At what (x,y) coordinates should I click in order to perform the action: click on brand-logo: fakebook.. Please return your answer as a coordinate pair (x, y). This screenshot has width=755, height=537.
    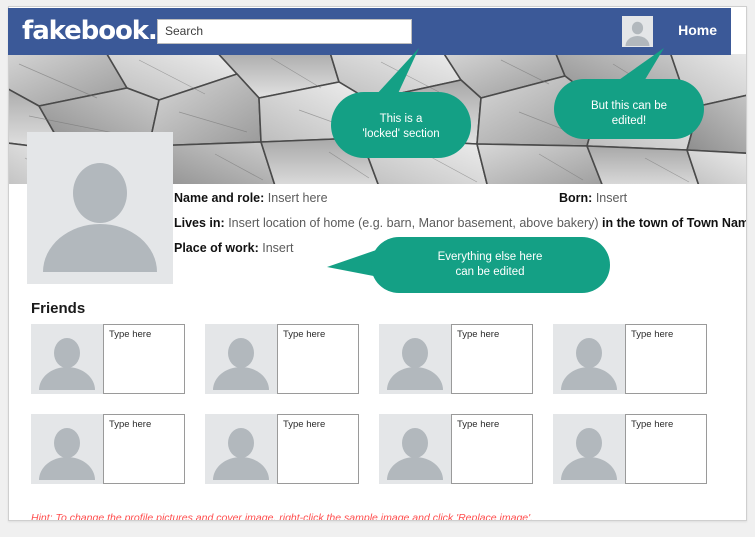
    Looking at the image, I should click on (90, 31).